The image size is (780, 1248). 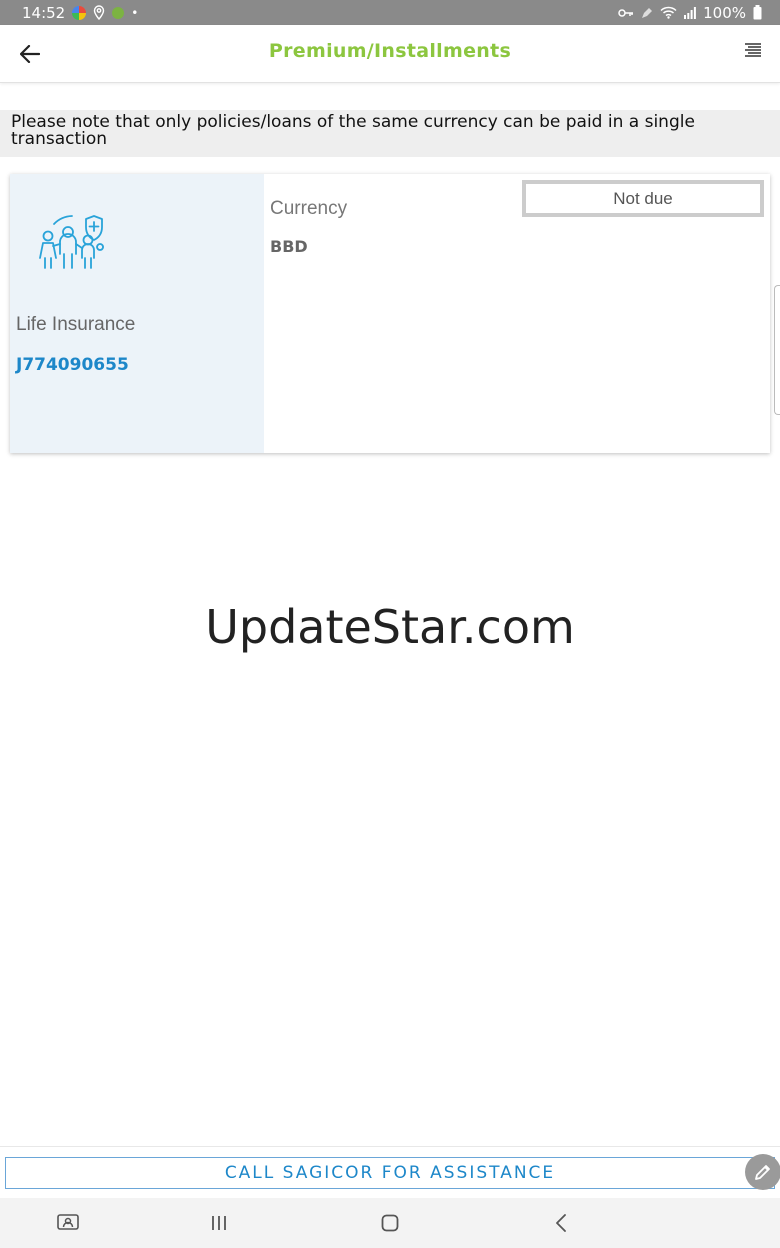 What do you see at coordinates (309, 208) in the screenshot?
I see `currency-label: Currency` at bounding box center [309, 208].